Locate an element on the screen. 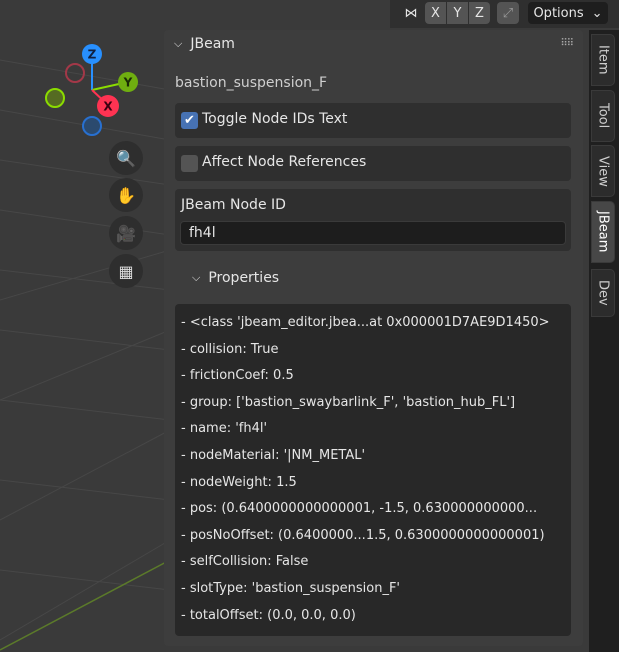 Image resolution: width=619 pixels, height=652 pixels. drag-handle-icon: ⠿⠿ is located at coordinates (567, 43).